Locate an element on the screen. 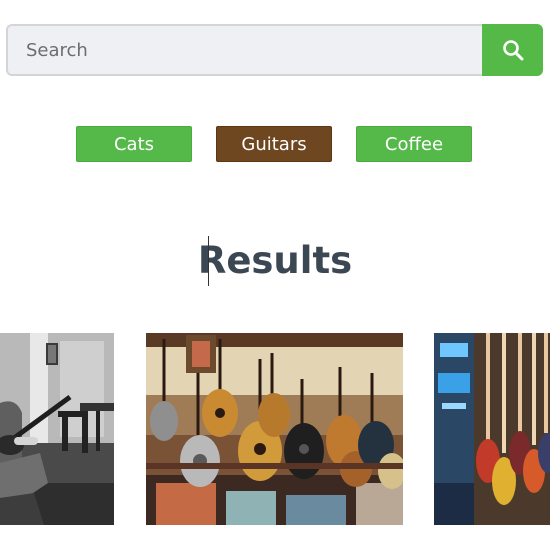  category-button-guitars: Guitars is located at coordinates (274, 144).